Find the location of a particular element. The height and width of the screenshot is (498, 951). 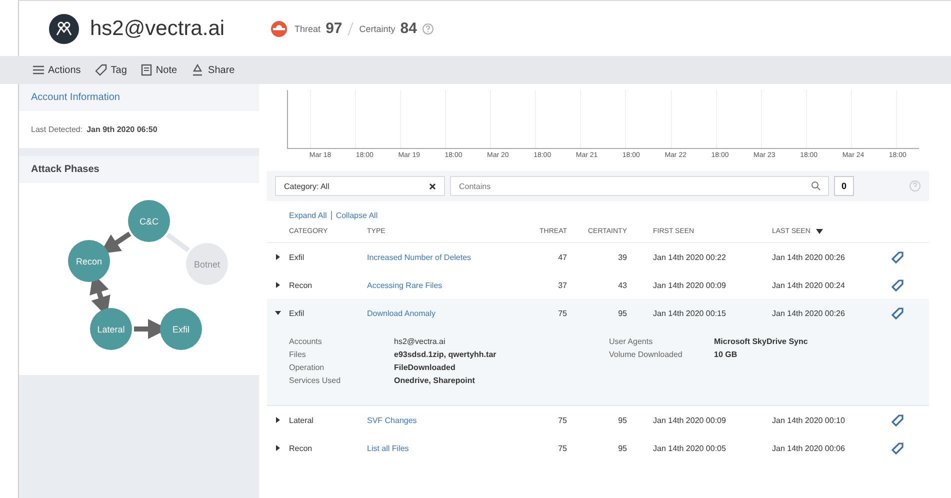

detail-label: Volume Downloaded is located at coordinates (646, 355).